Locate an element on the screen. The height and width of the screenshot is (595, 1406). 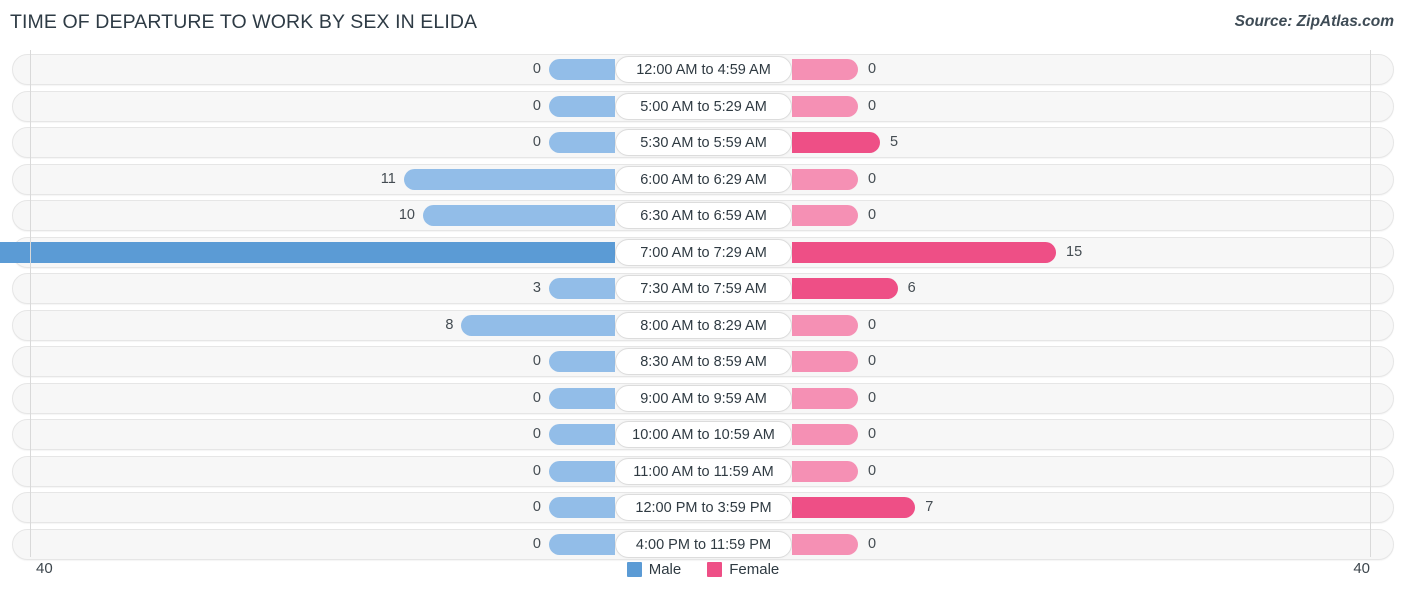
table-row: 10 0 6:30 AM to 6:59 AM is located at coordinates (703, 215).